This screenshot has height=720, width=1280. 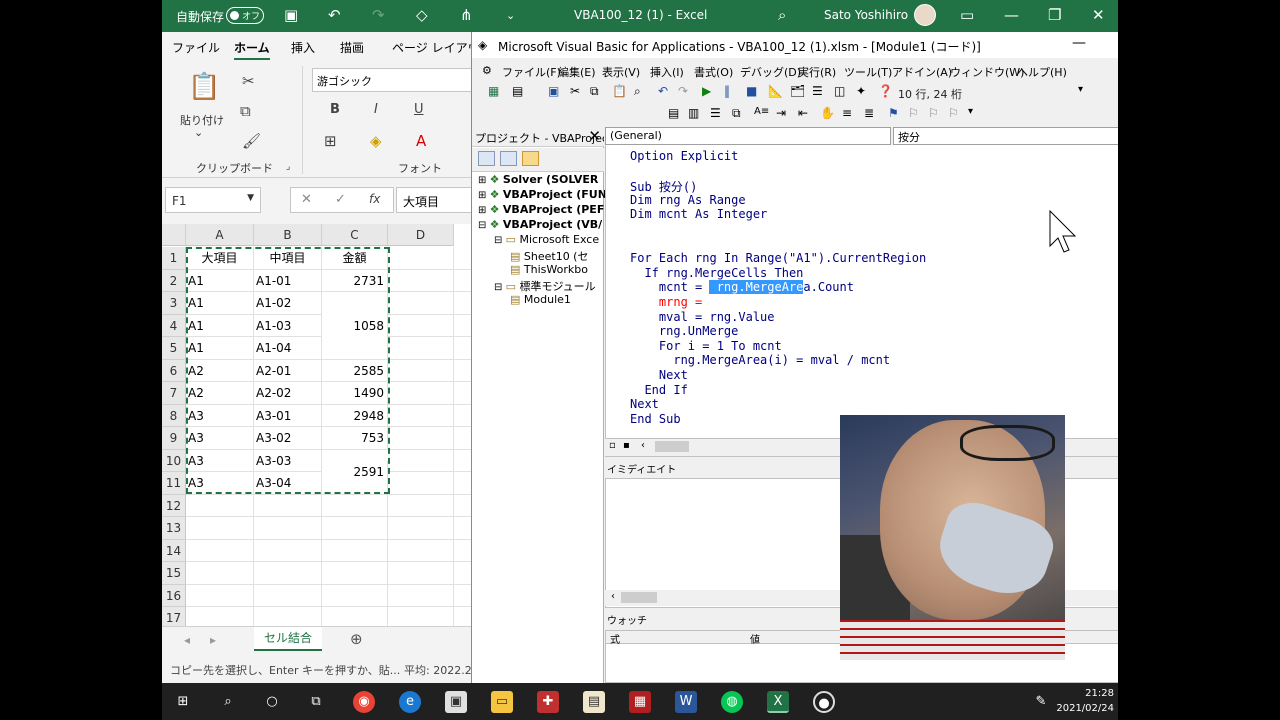 I want to click on vbe-cut-icon: ✂, so click(x=575, y=91).